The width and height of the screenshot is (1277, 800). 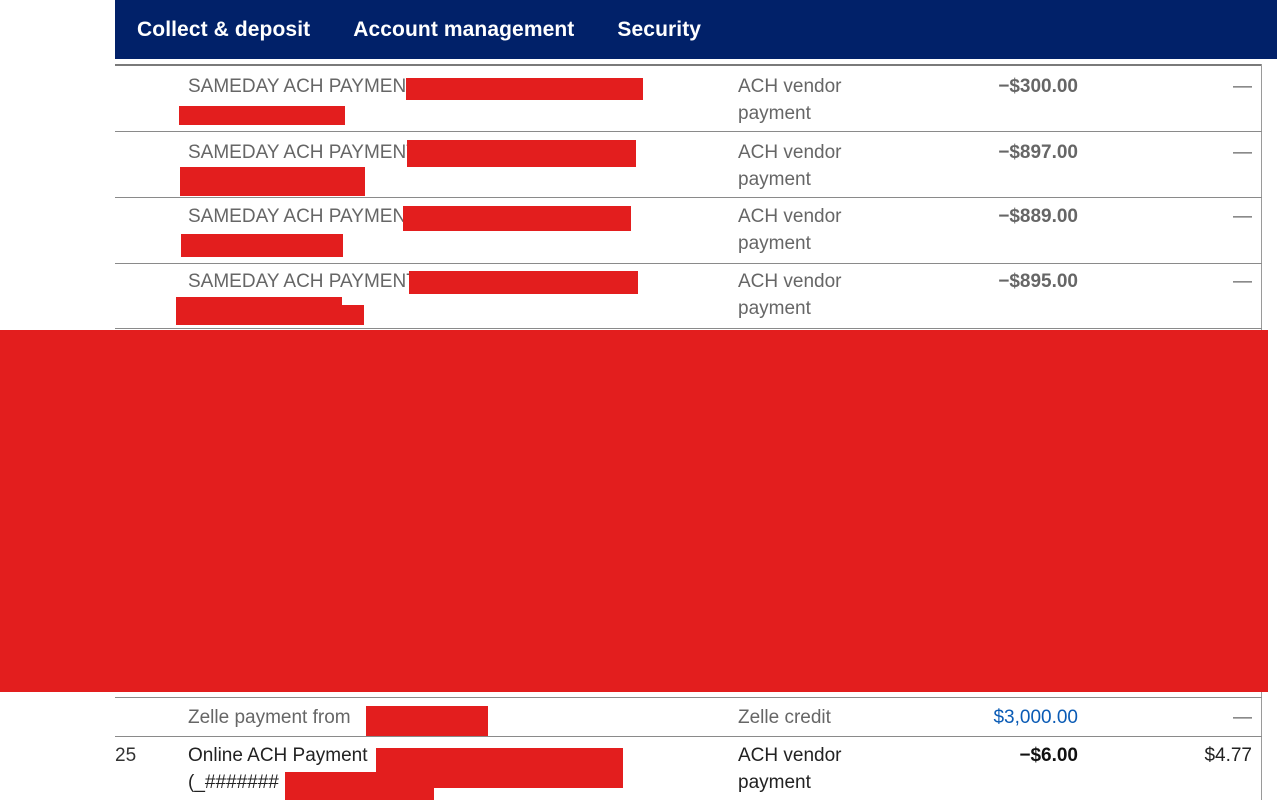 What do you see at coordinates (1038, 152) in the screenshot?
I see `transaction-amount: −$897.00` at bounding box center [1038, 152].